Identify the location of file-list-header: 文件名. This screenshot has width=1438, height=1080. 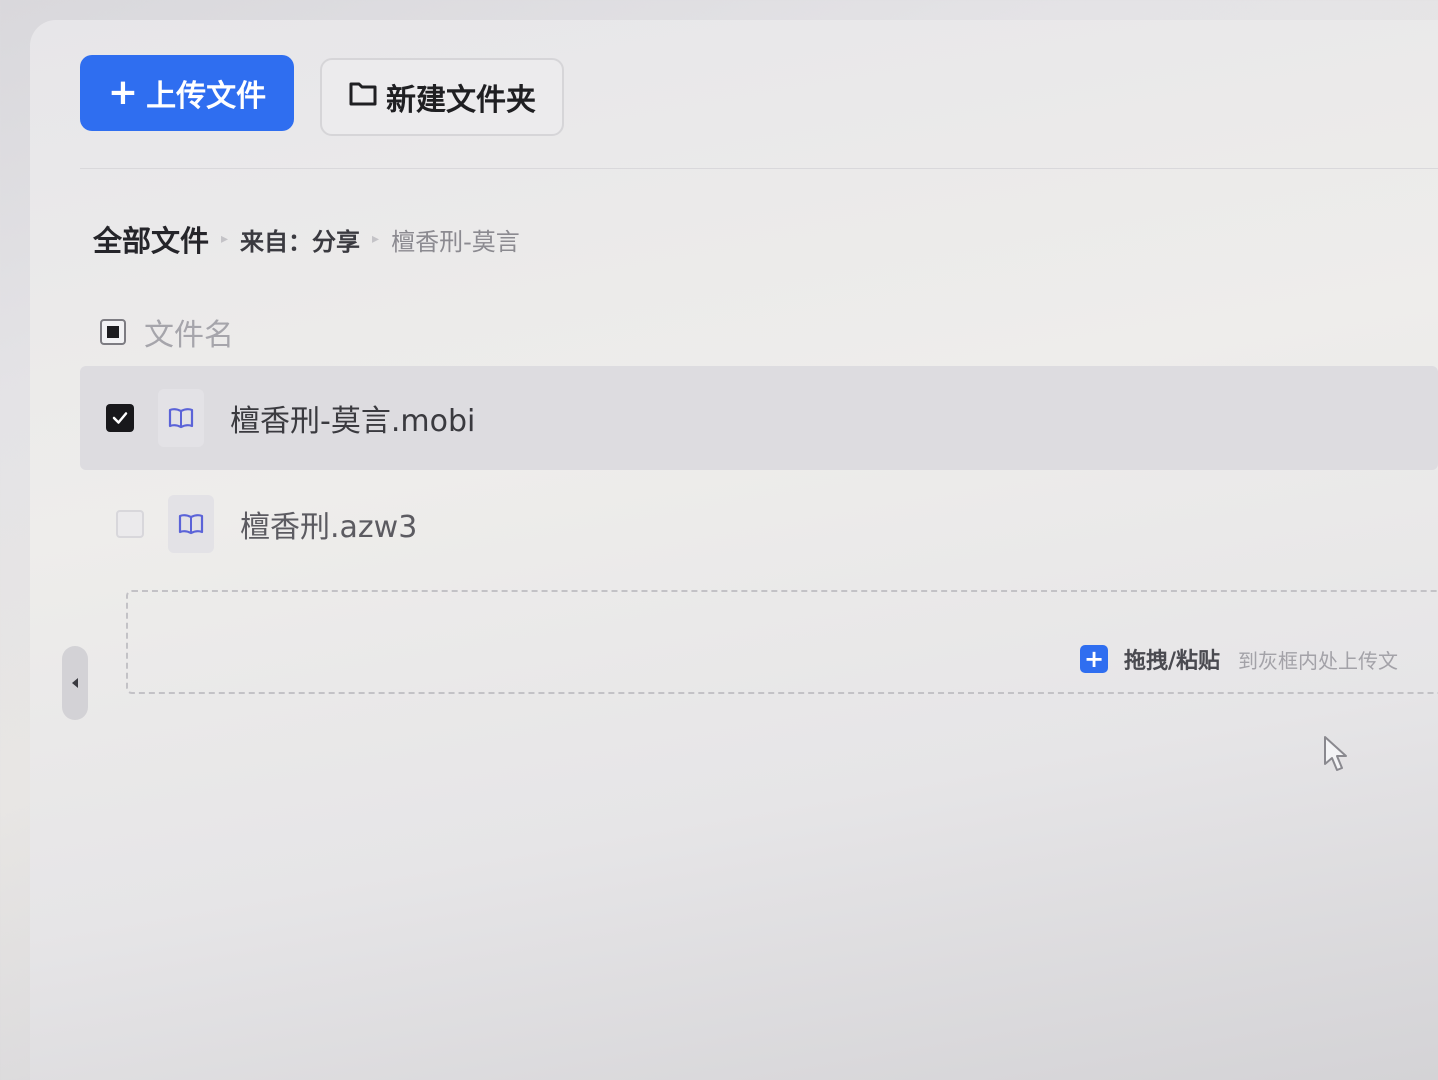
(167, 332).